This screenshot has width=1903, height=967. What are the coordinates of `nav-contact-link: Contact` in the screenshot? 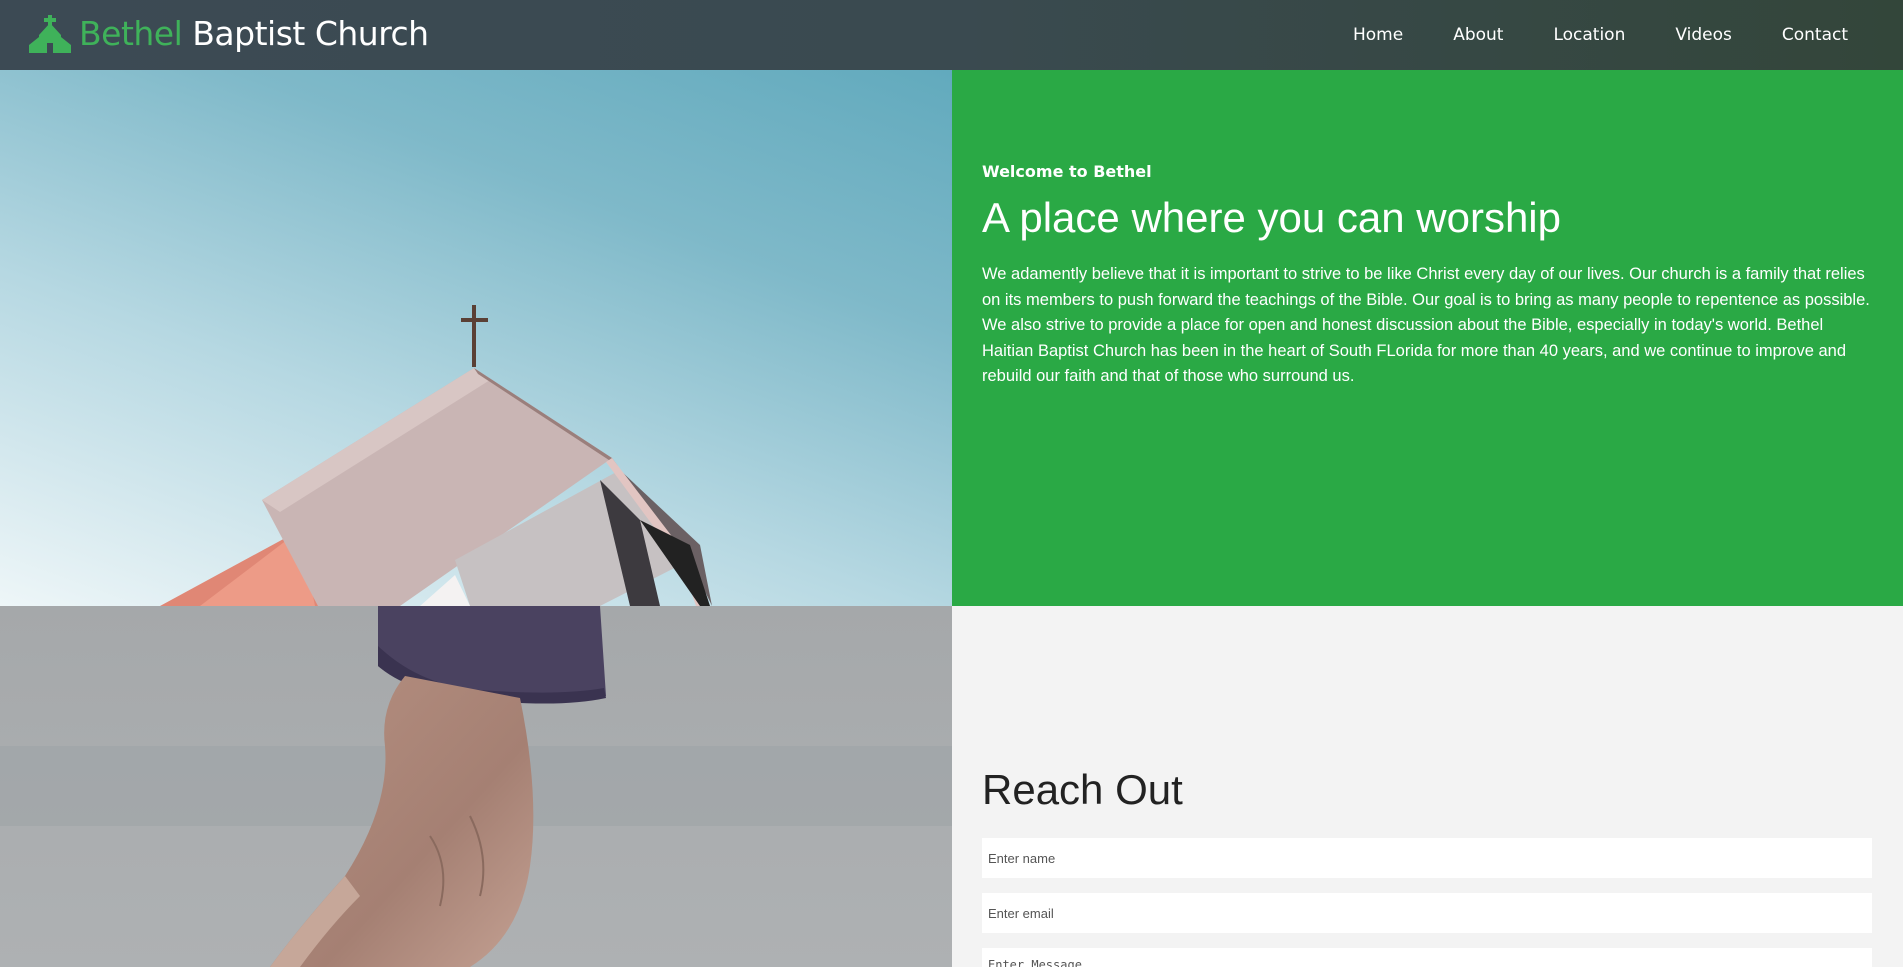 It's located at (1815, 35).